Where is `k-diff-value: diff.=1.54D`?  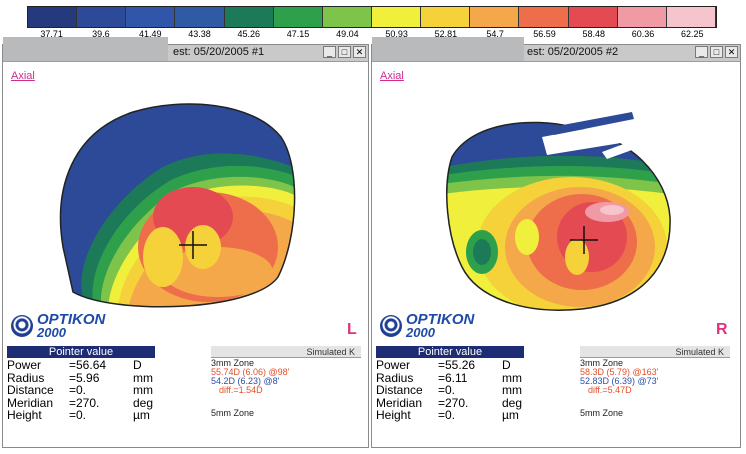 k-diff-value: diff.=1.54D is located at coordinates (241, 390).